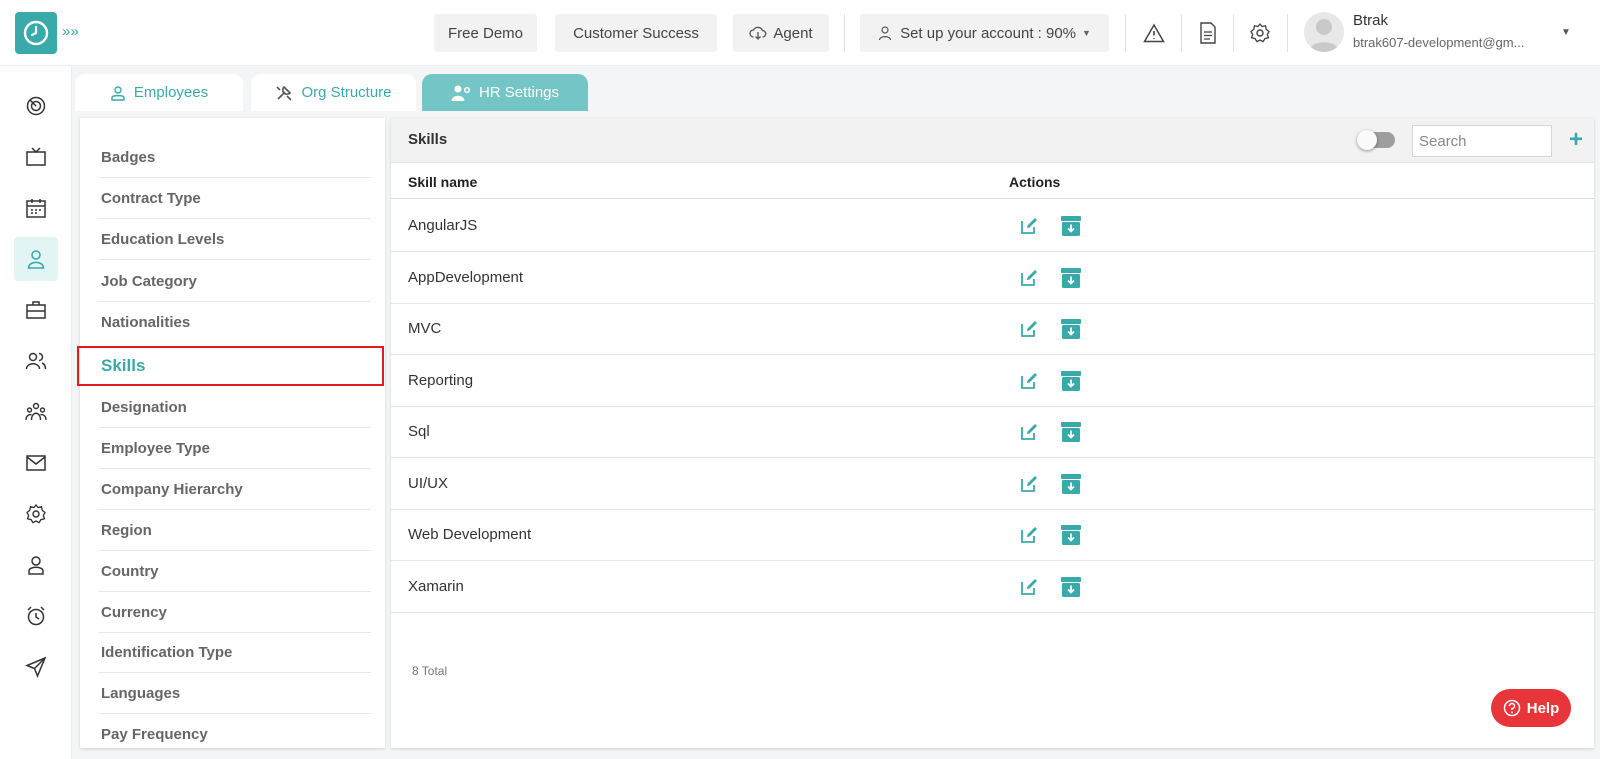  What do you see at coordinates (428, 139) in the screenshot?
I see `panel-title: Skills` at bounding box center [428, 139].